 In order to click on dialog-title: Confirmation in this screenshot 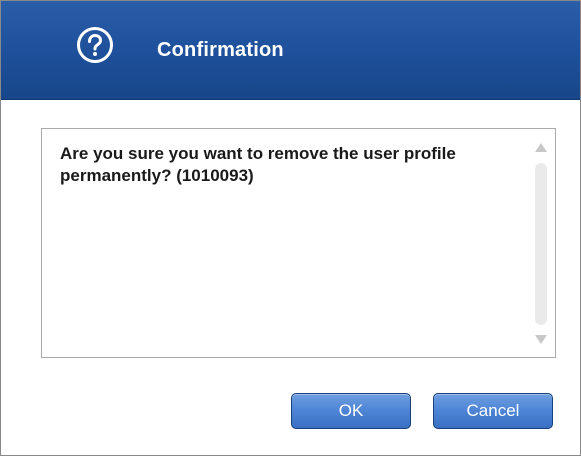, I will do `click(220, 50)`.